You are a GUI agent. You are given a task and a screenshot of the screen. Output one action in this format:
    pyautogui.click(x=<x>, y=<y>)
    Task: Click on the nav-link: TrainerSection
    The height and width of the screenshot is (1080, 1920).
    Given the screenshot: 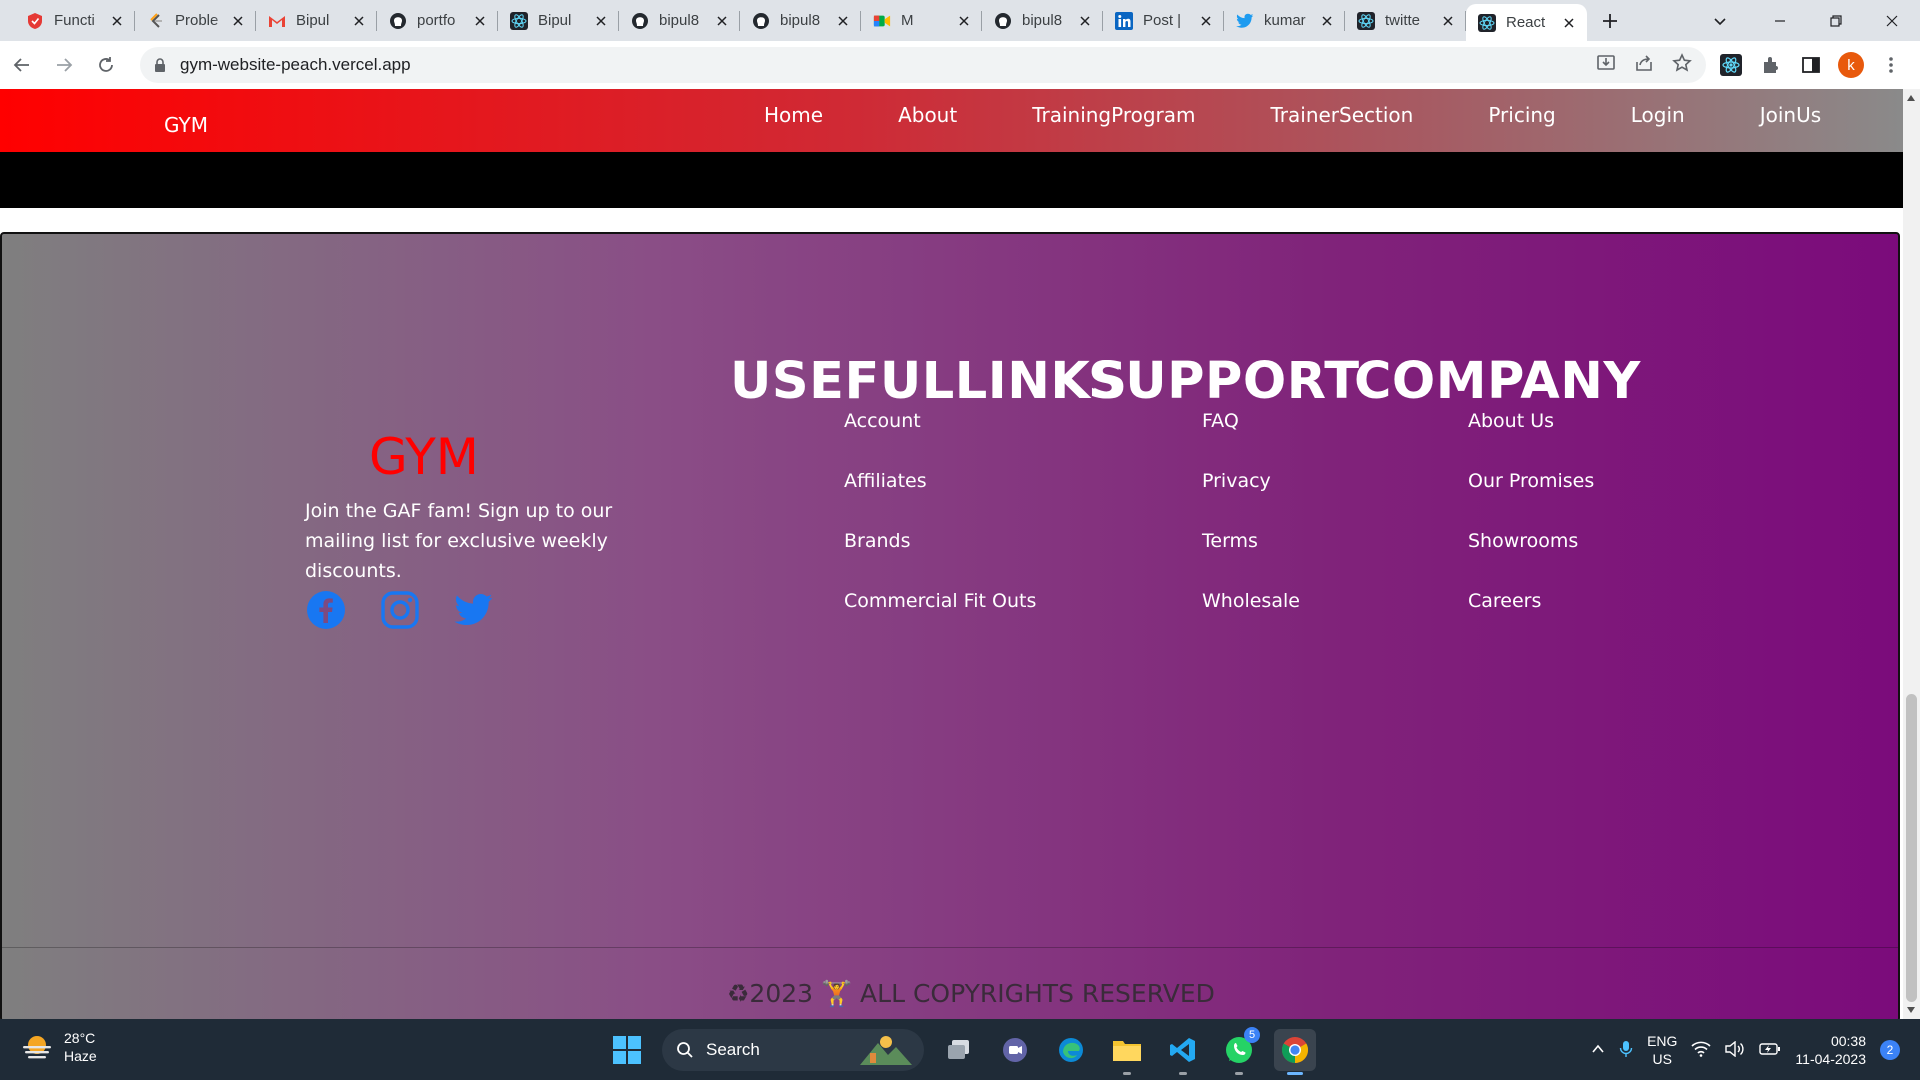 What is the action you would take?
    pyautogui.click(x=1342, y=115)
    